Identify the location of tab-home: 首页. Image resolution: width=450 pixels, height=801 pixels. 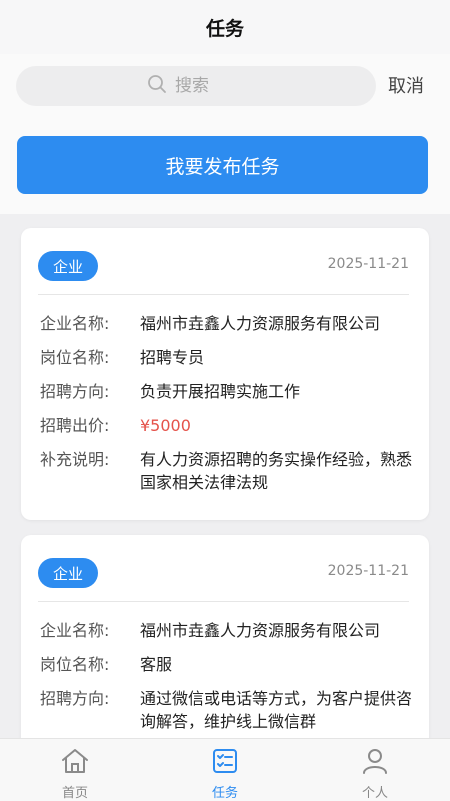
(75, 770).